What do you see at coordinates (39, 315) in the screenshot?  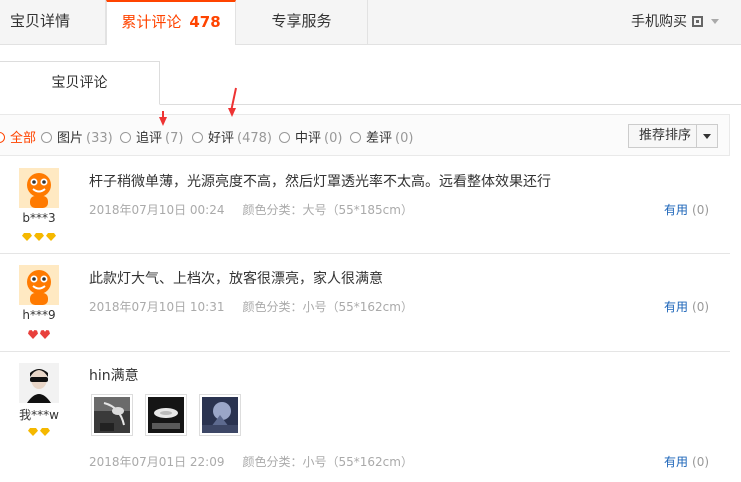 I see `review-username: h***9` at bounding box center [39, 315].